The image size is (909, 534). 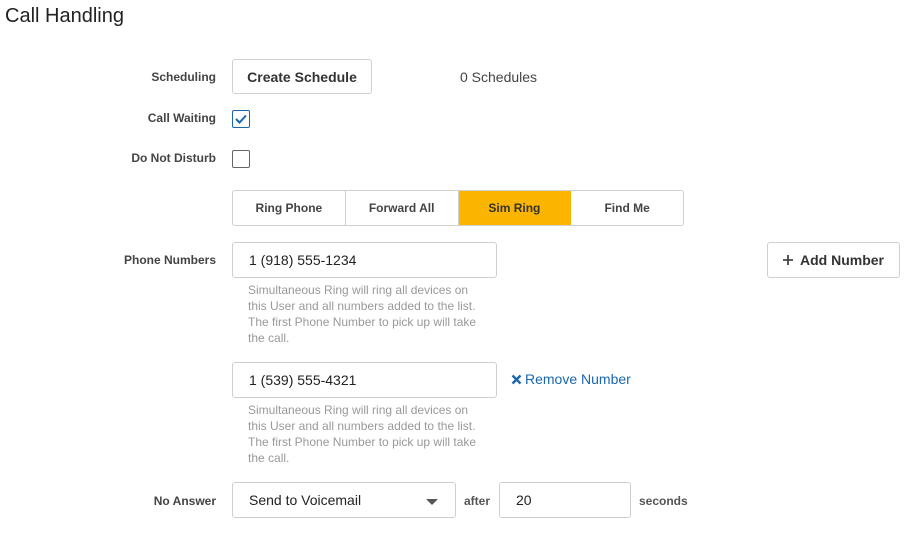 What do you see at coordinates (183, 77) in the screenshot?
I see `scheduling-label: Scheduling` at bounding box center [183, 77].